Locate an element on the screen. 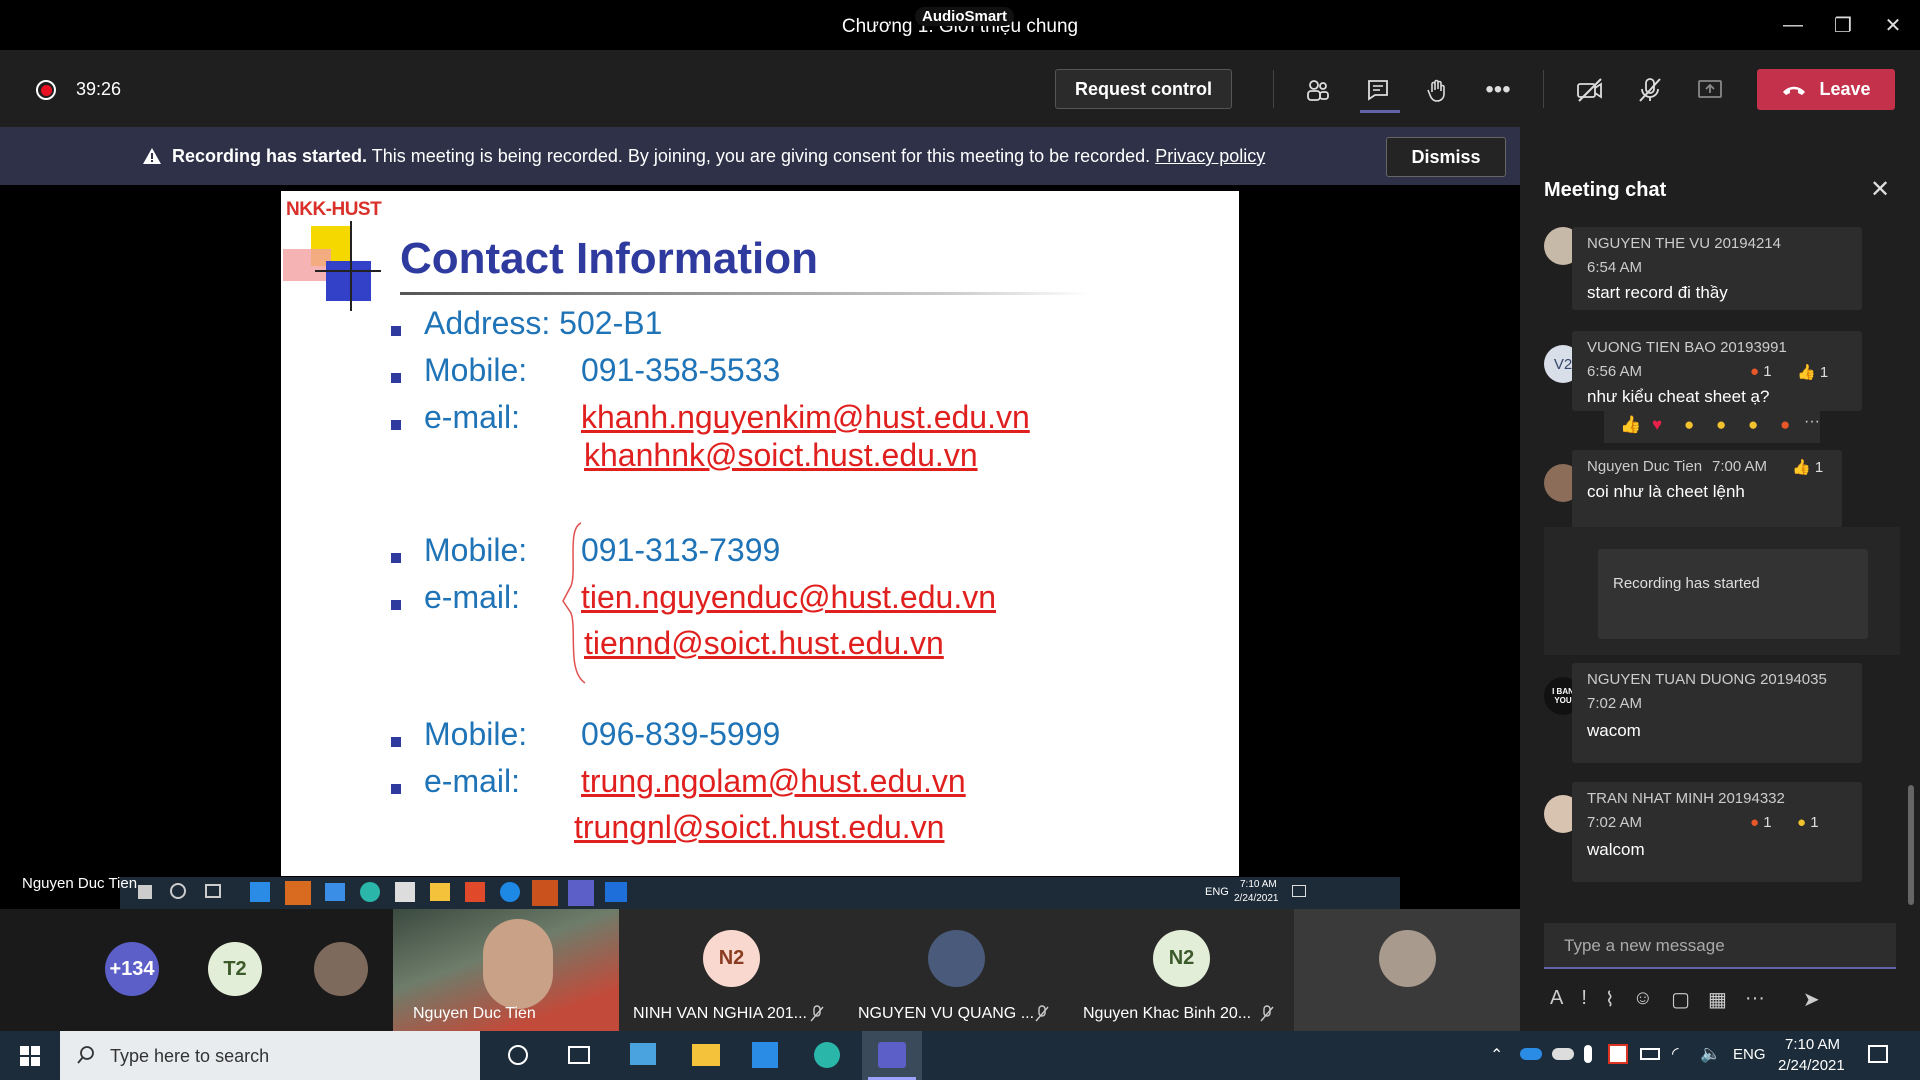 This screenshot has height=1080, width=1920. format-icon: A is located at coordinates (1556, 999).